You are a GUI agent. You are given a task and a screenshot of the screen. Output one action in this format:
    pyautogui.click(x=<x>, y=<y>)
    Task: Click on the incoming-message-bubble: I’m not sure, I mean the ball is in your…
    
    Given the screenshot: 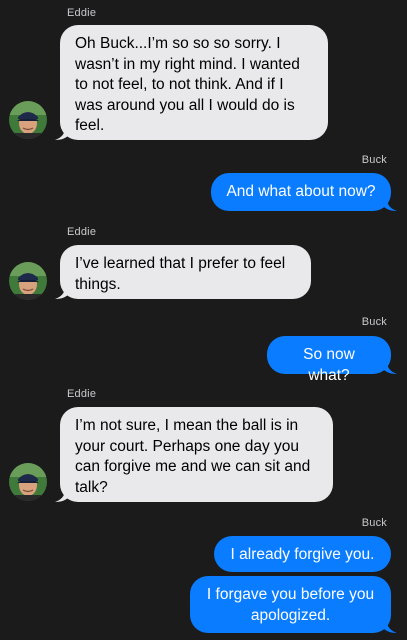 What is the action you would take?
    pyautogui.click(x=196, y=454)
    